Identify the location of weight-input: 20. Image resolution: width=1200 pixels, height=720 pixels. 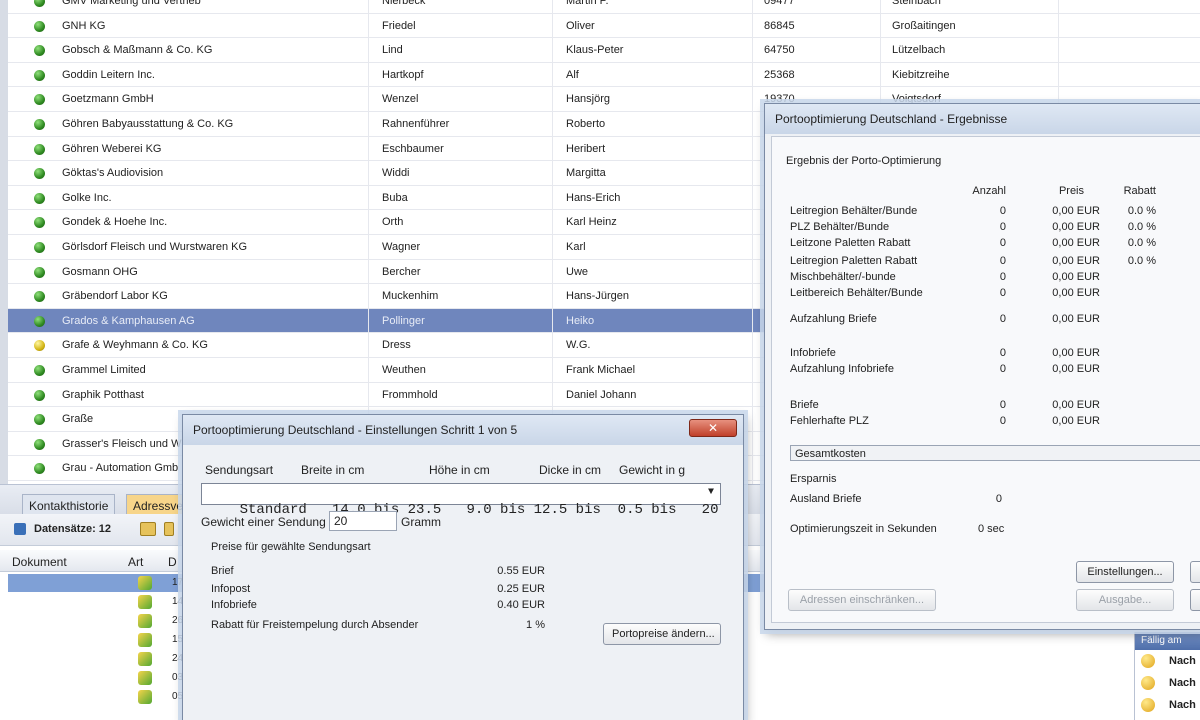
(363, 521).